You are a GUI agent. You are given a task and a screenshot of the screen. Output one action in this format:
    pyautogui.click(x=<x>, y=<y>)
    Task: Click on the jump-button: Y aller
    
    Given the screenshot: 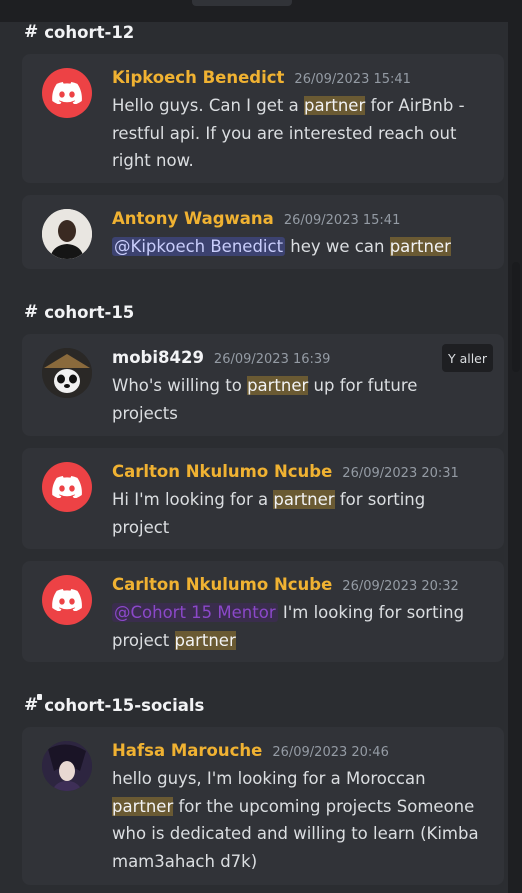 What is the action you would take?
    pyautogui.click(x=467, y=358)
    